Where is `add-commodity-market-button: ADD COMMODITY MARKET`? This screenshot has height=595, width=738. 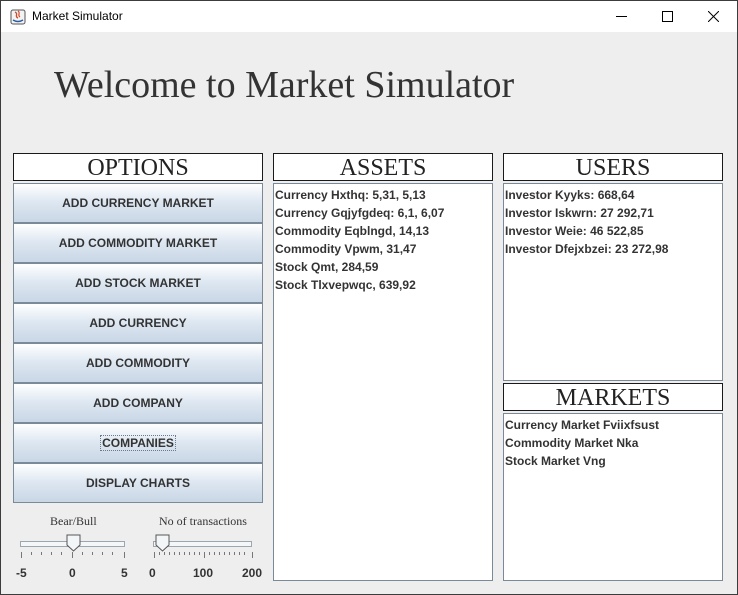 add-commodity-market-button: ADD COMMODITY MARKET is located at coordinates (138, 243).